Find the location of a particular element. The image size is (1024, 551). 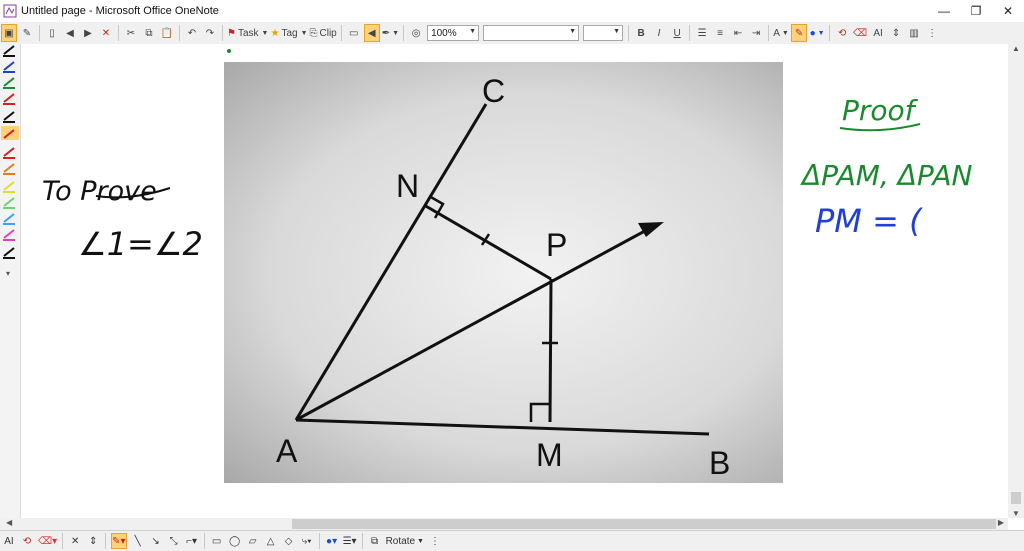

note-triangles: ΔPAM, ΔPAN is located at coordinates (886, 175).